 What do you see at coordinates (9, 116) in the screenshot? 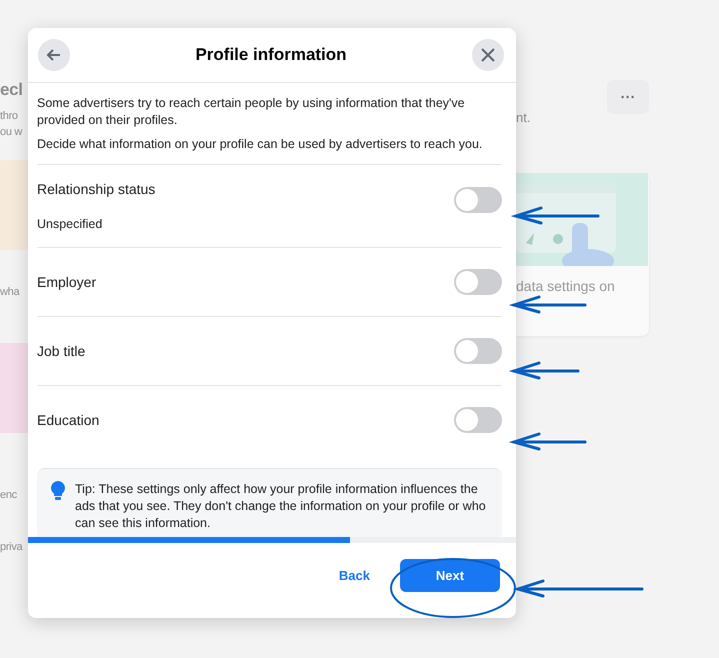
I see `background-text: thro` at bounding box center [9, 116].